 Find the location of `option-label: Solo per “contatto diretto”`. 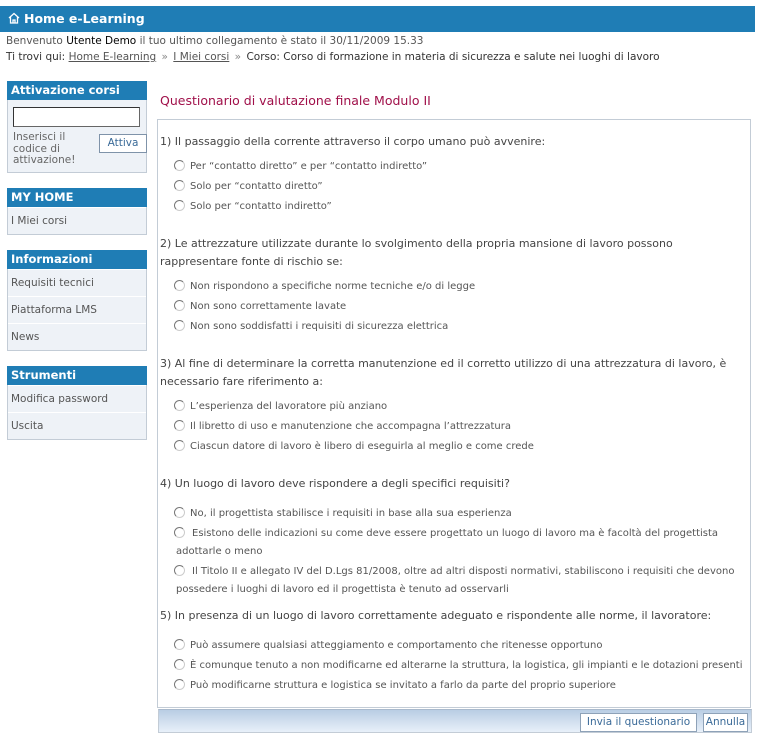

option-label: Solo per “contatto diretto” is located at coordinates (256, 186).